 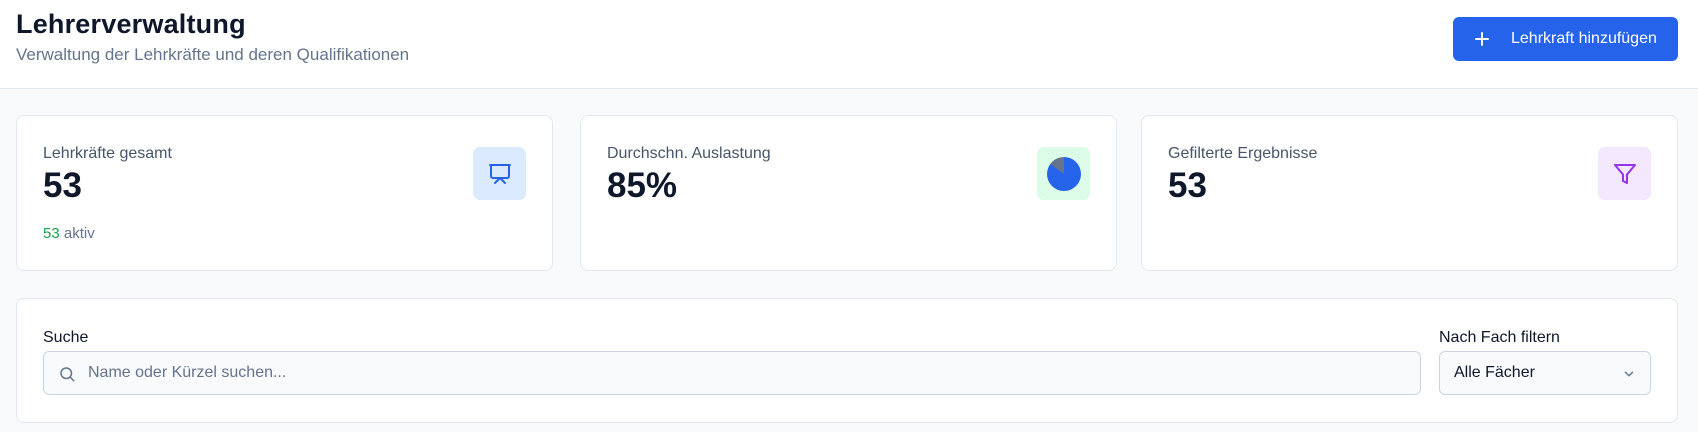 I want to click on load-indicator, so click(x=1063, y=173).